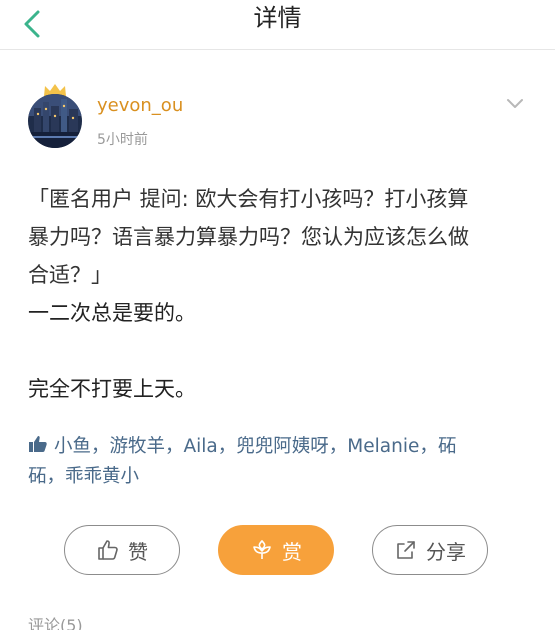 The image size is (555, 630). I want to click on avatar, so click(55, 121).